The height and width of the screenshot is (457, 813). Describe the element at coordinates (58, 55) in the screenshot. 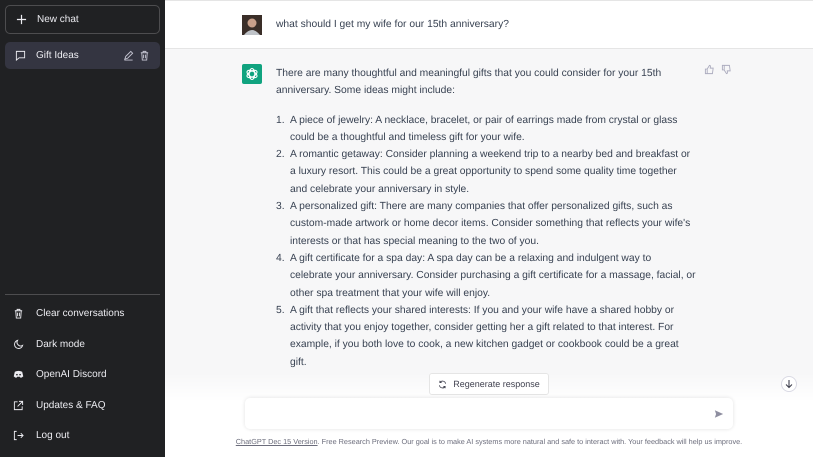

I see `conversation-title: Gift Ideas` at that location.